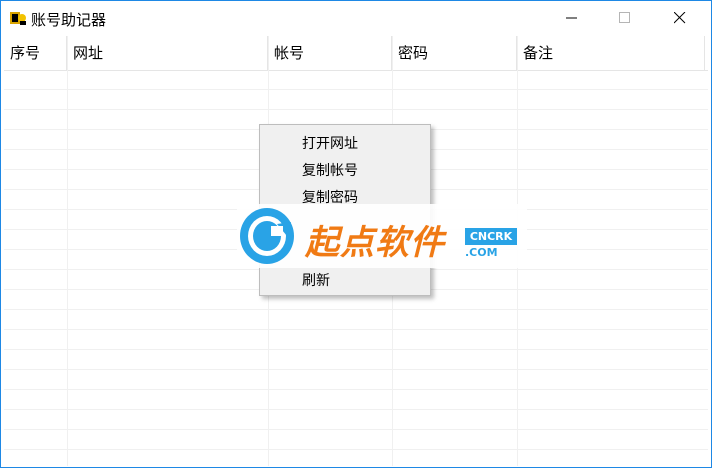 This screenshot has height=468, width=712. I want to click on watermark: 起点软件 CNCRK .COM, so click(382, 236).